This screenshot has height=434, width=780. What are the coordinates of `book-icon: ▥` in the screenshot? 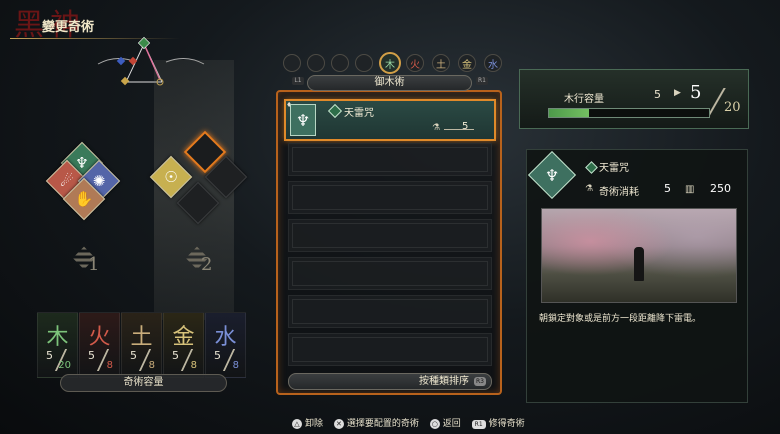 It's located at (690, 189).